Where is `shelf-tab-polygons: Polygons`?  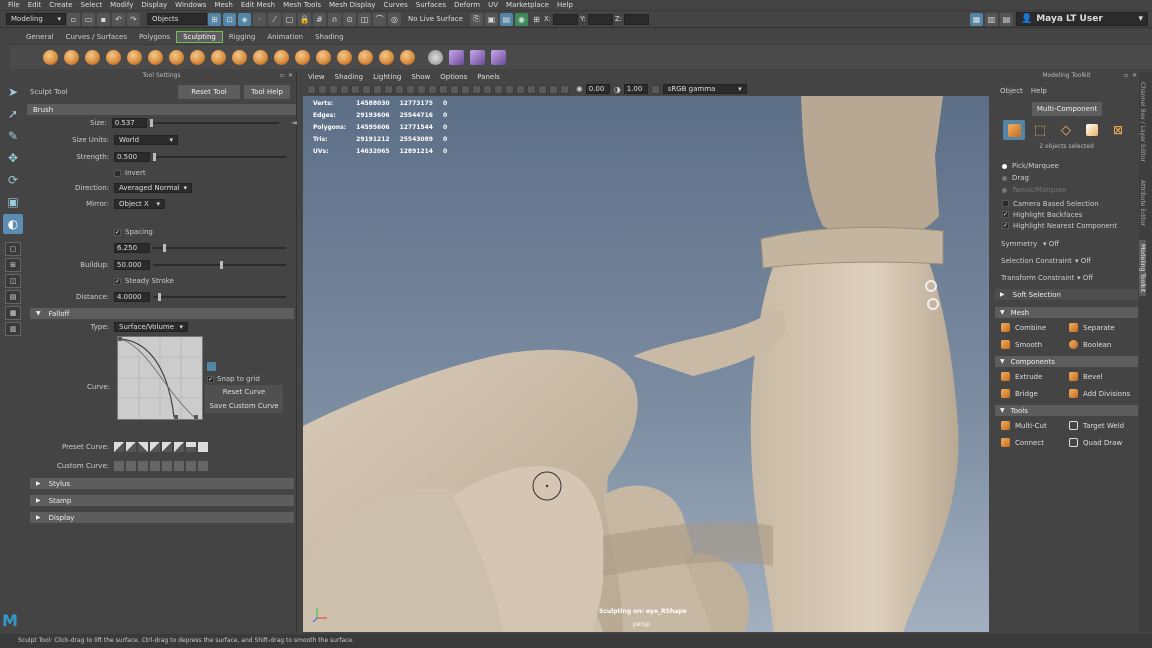 shelf-tab-polygons: Polygons is located at coordinates (154, 37).